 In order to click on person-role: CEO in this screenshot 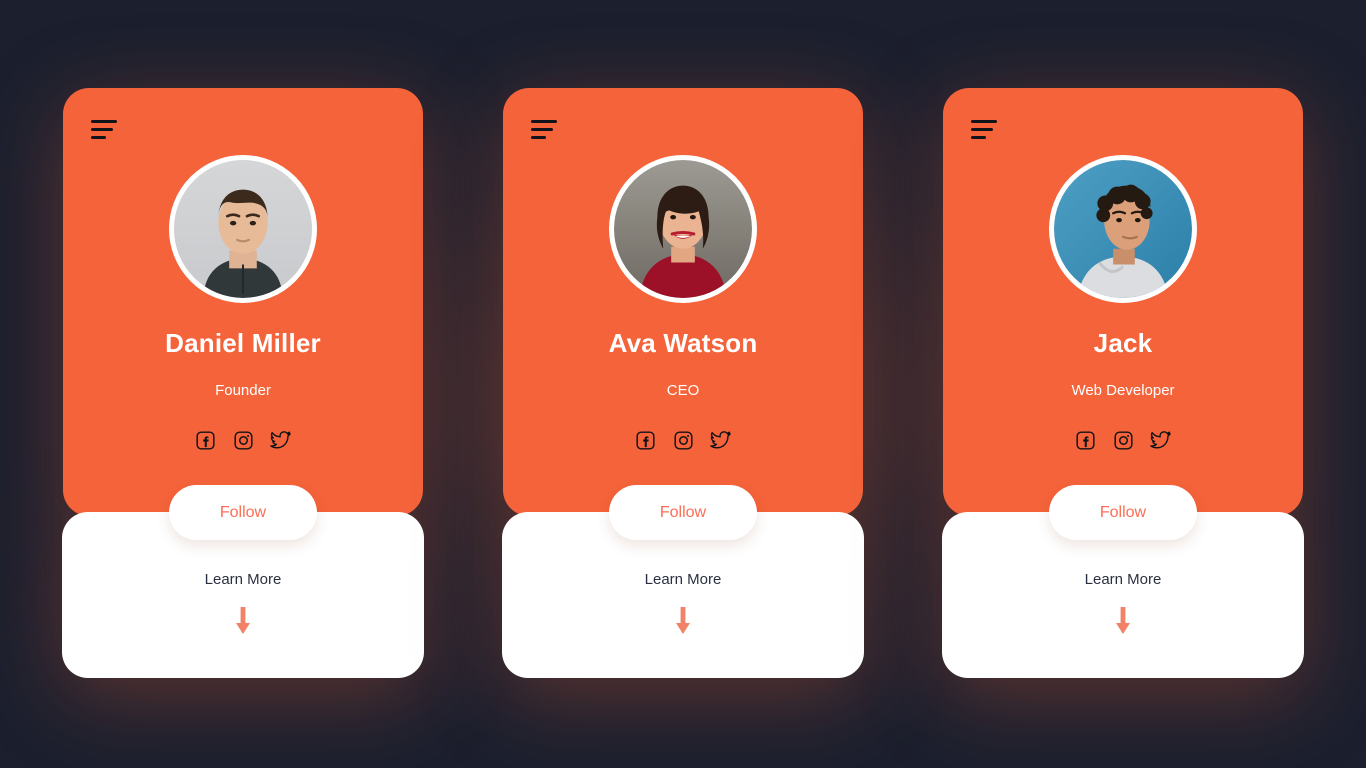, I will do `click(683, 390)`.